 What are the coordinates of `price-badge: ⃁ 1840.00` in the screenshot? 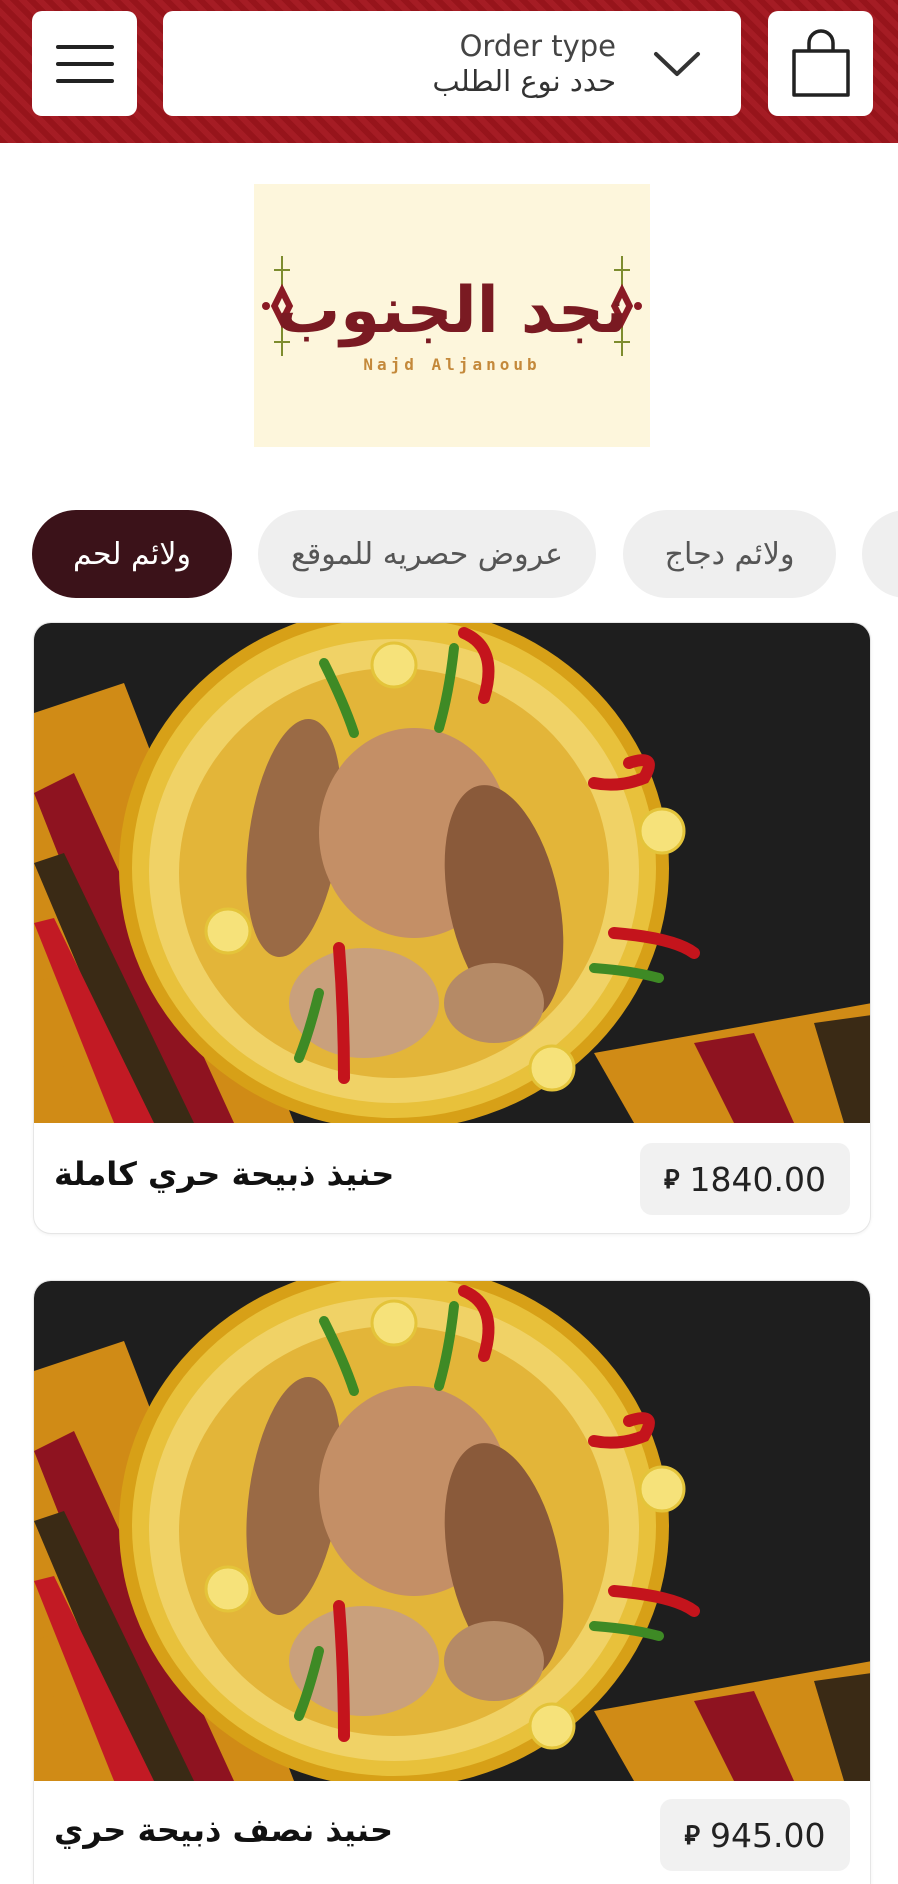 It's located at (745, 1179).